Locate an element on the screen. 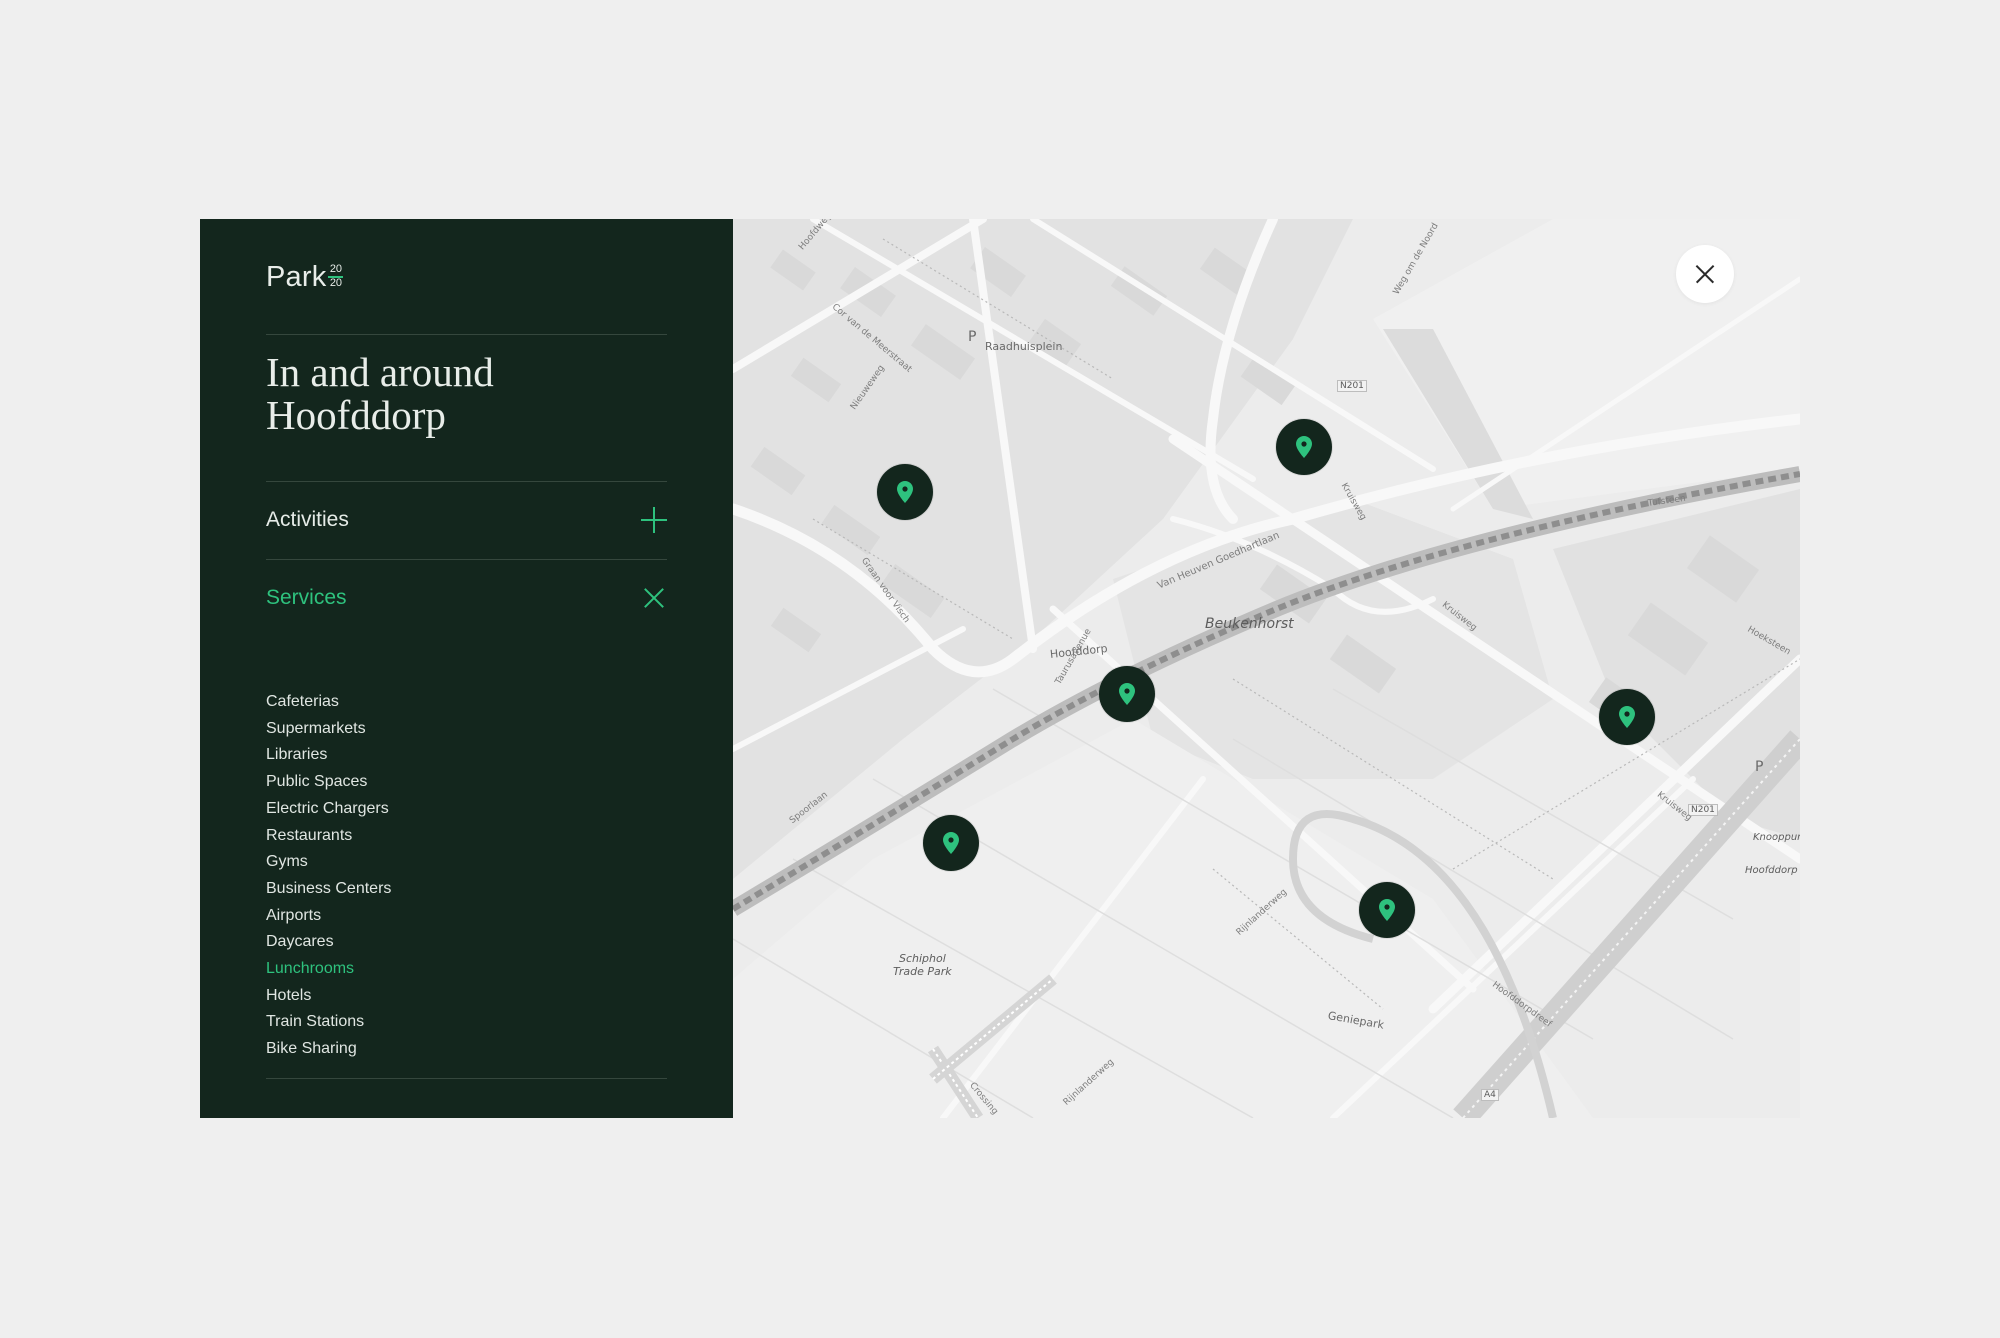 Image resolution: width=2000 pixels, height=1338 pixels. close-icon is located at coordinates (654, 598).